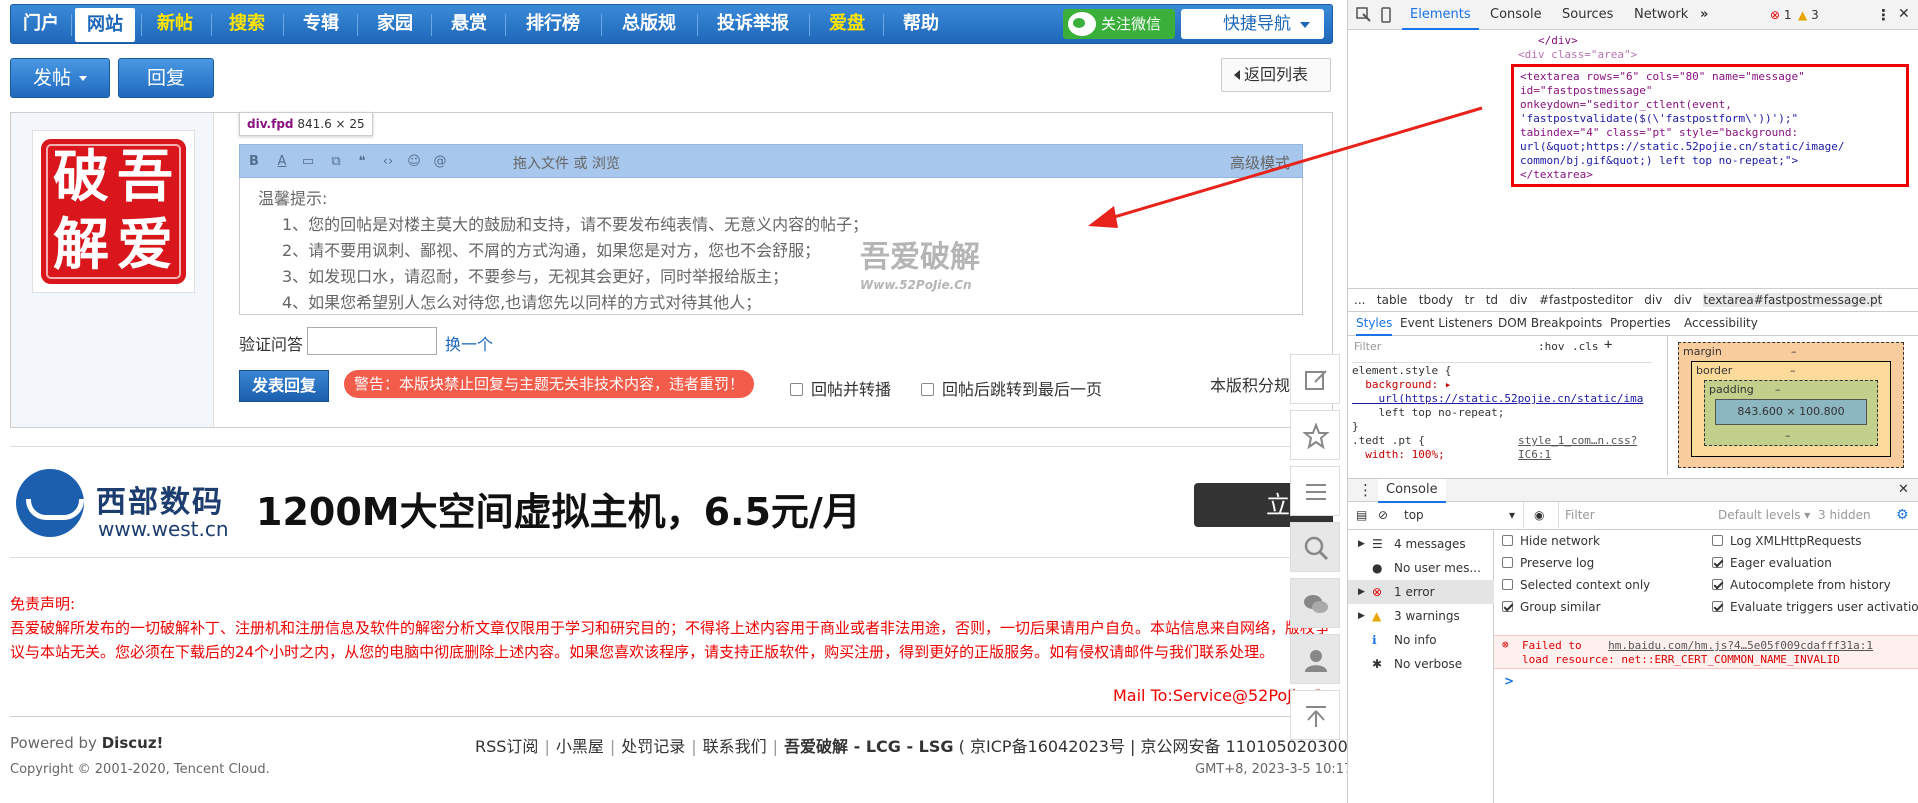 This screenshot has width=1918, height=803. What do you see at coordinates (1551, 347) in the screenshot?
I see `hov-toggle: :hov` at bounding box center [1551, 347].